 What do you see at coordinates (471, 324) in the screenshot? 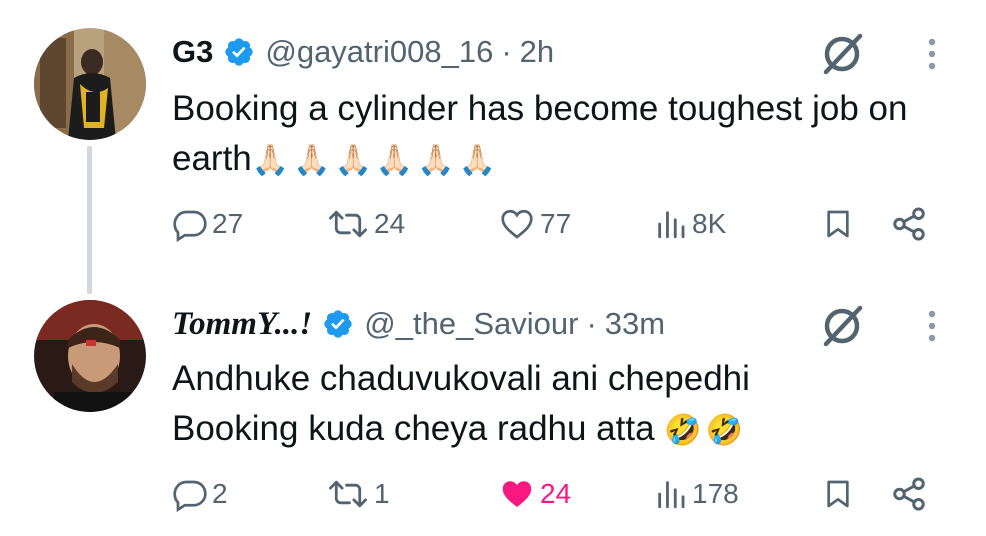
I see `handle: @_the_Saviour` at bounding box center [471, 324].